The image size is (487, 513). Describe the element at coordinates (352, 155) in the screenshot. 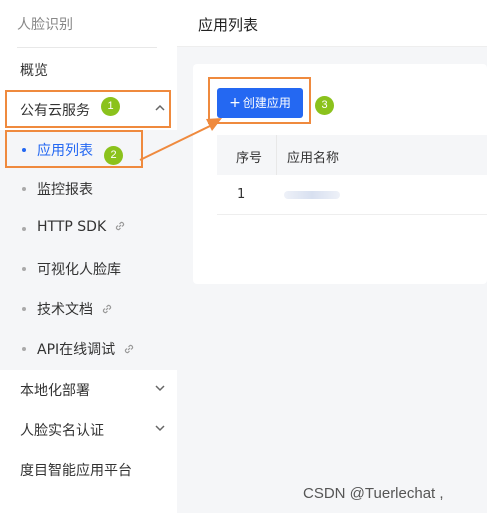

I see `table-header: 序号 应用名称` at that location.